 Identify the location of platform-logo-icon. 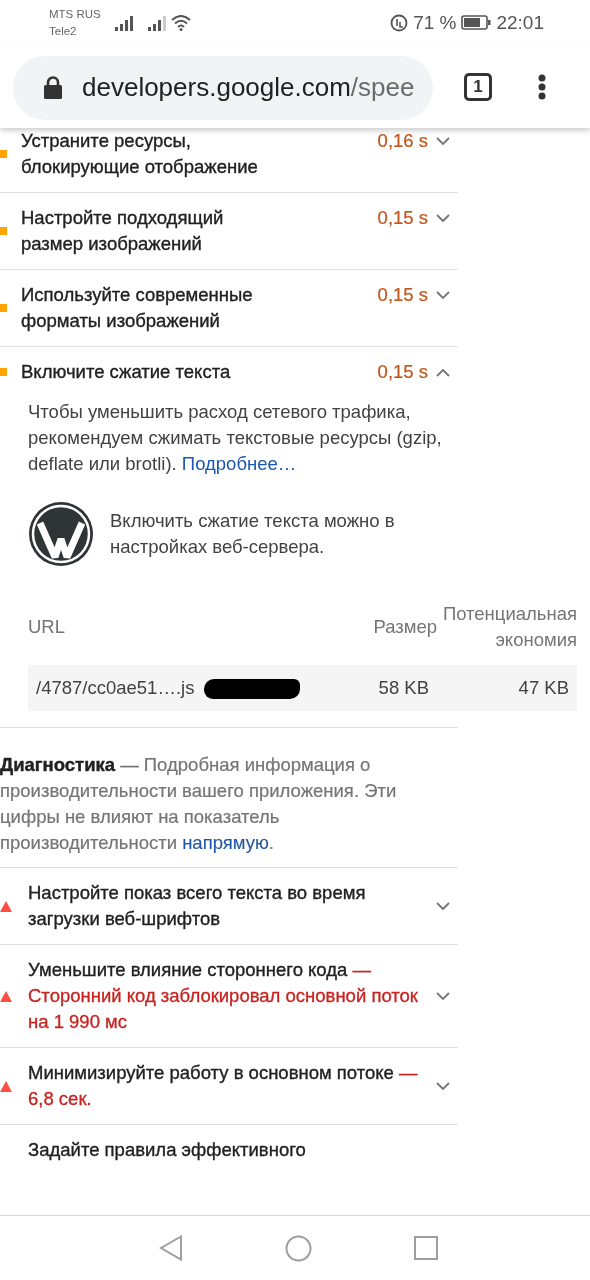
(61, 534).